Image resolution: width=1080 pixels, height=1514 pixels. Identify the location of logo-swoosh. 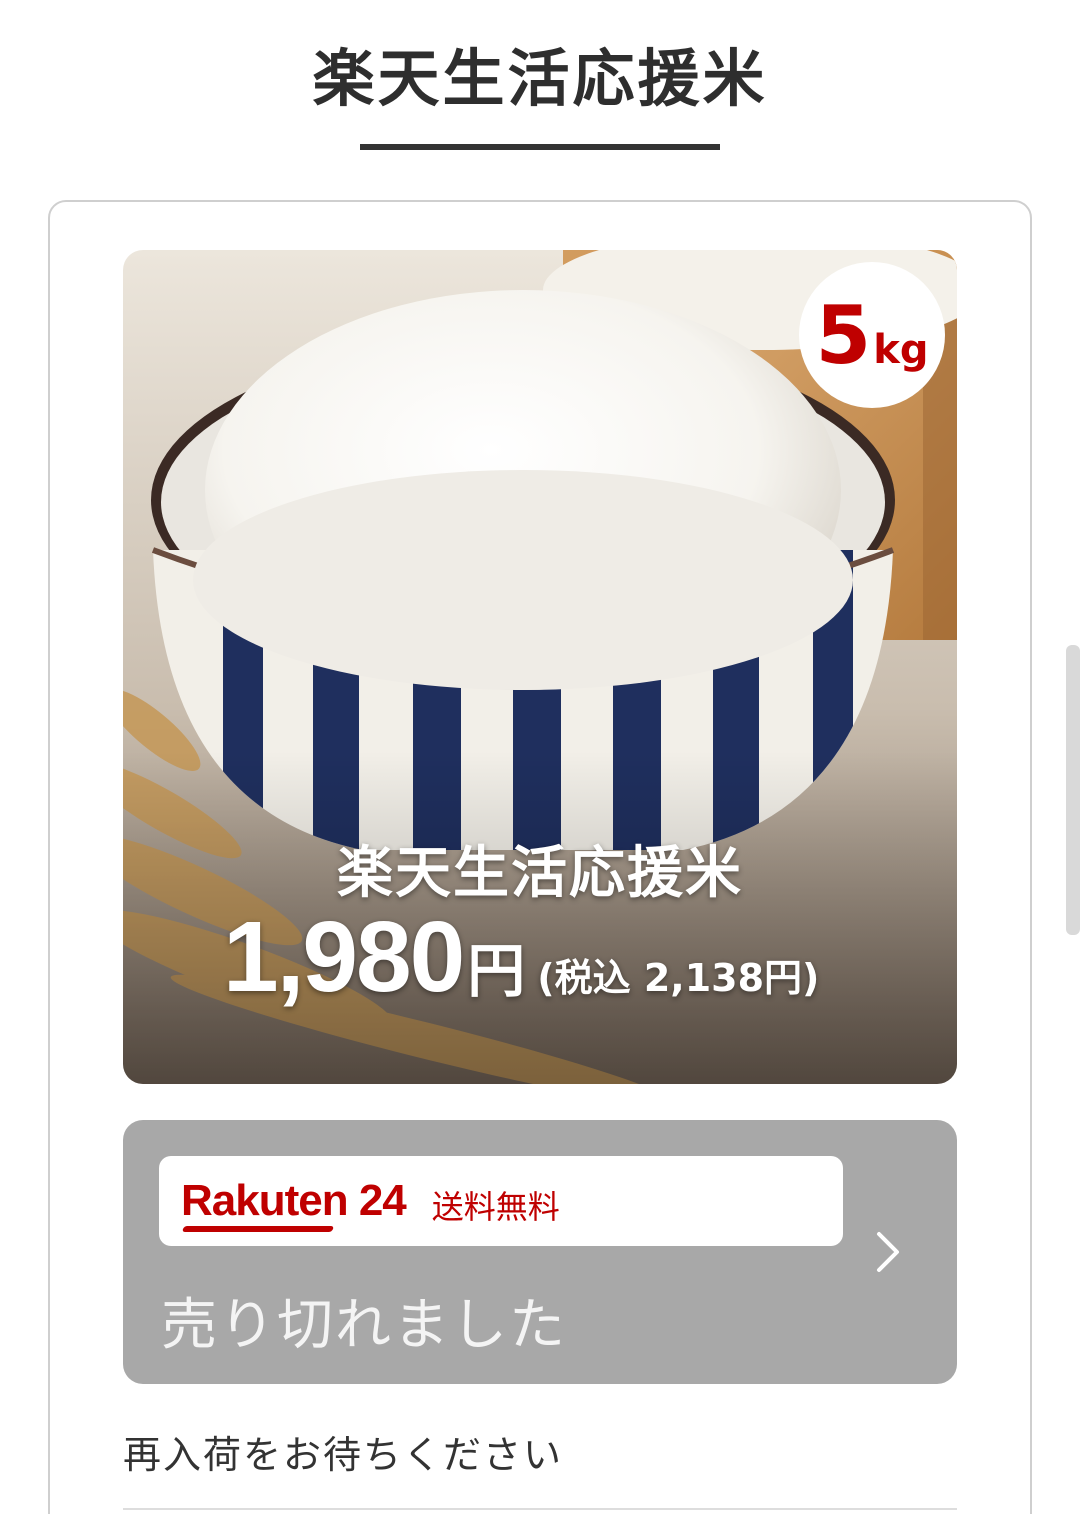
(258, 1229).